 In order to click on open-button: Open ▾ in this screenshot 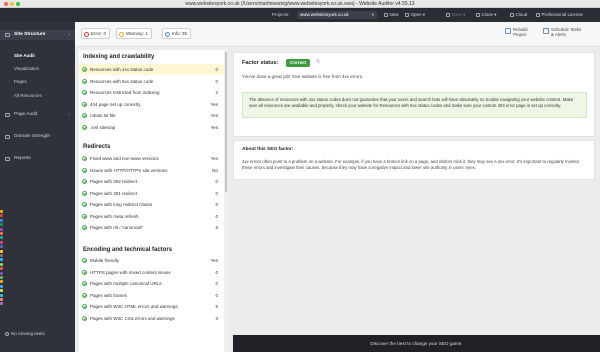, I will do `click(415, 15)`.